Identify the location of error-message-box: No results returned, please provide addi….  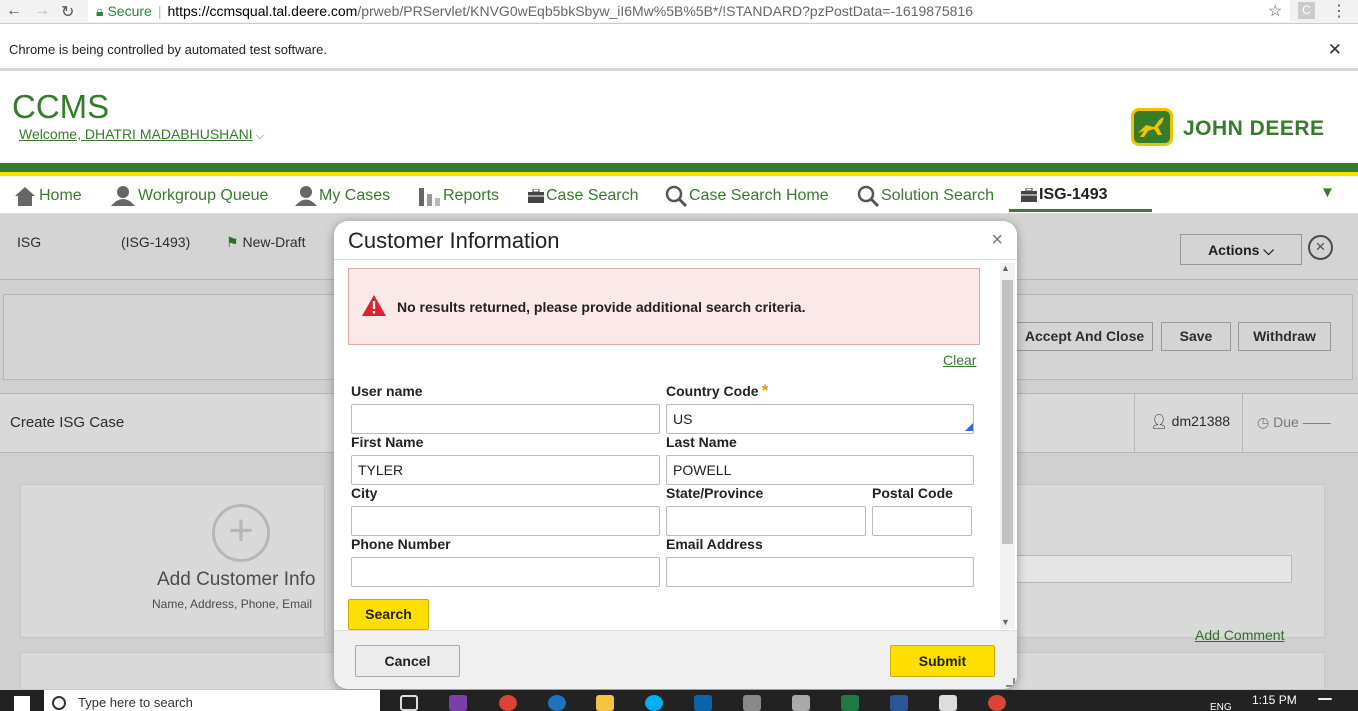
(664, 306).